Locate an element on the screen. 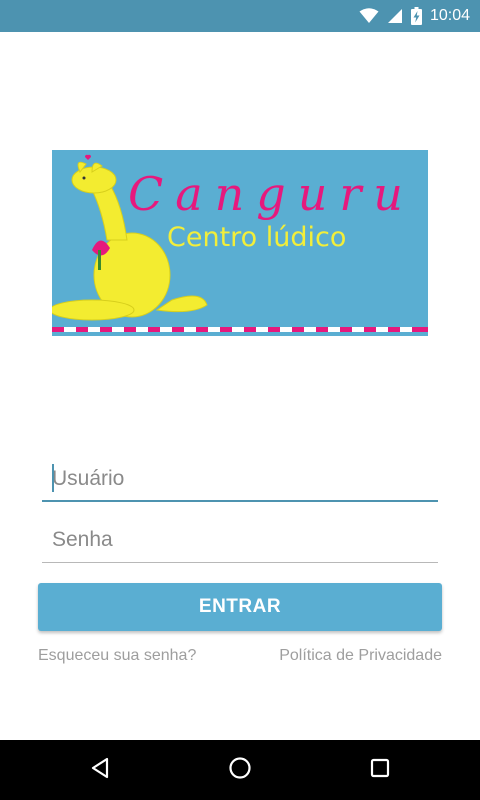 The image size is (480, 800). status-time: 10:04 is located at coordinates (449, 15).